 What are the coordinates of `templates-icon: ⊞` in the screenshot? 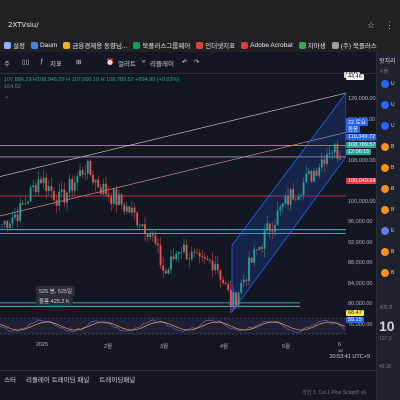 It's located at (78, 62).